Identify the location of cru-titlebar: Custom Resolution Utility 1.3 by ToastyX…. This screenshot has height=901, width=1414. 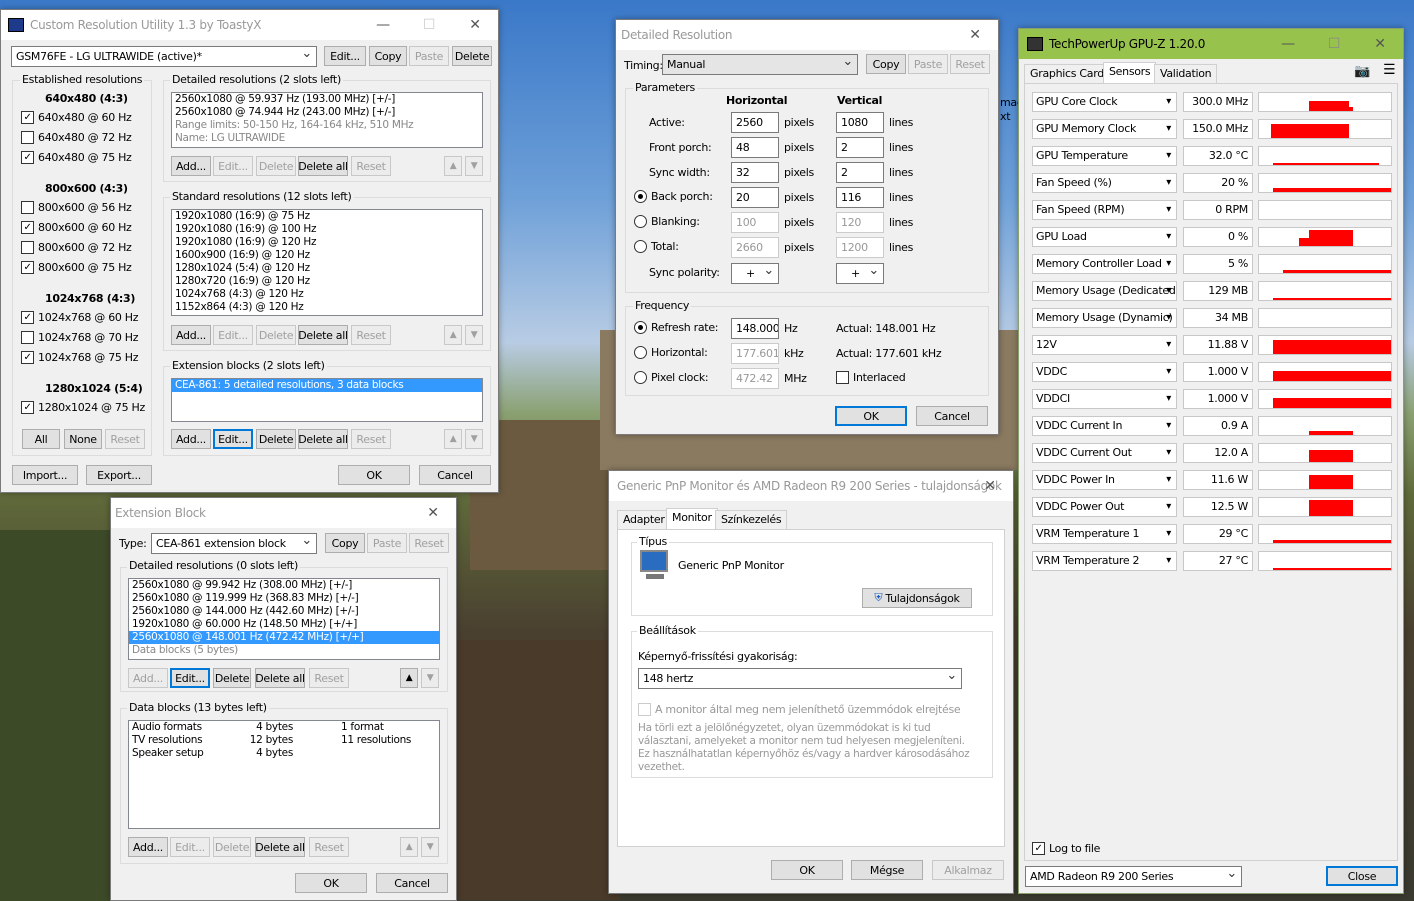
(249, 25).